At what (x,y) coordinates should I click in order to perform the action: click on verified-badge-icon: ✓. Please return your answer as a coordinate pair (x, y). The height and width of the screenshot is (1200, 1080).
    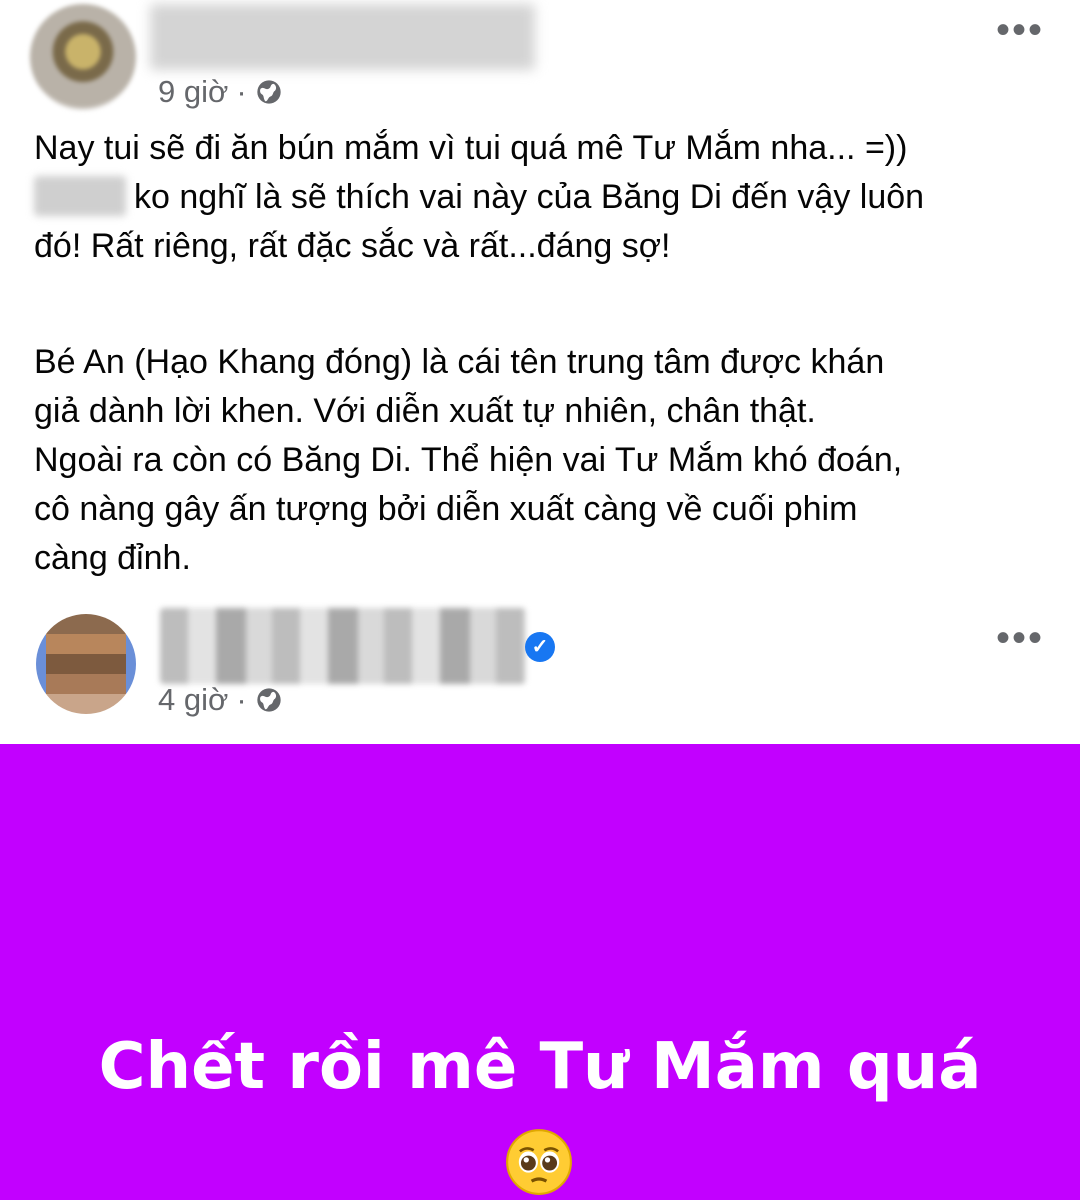
    Looking at the image, I should click on (540, 647).